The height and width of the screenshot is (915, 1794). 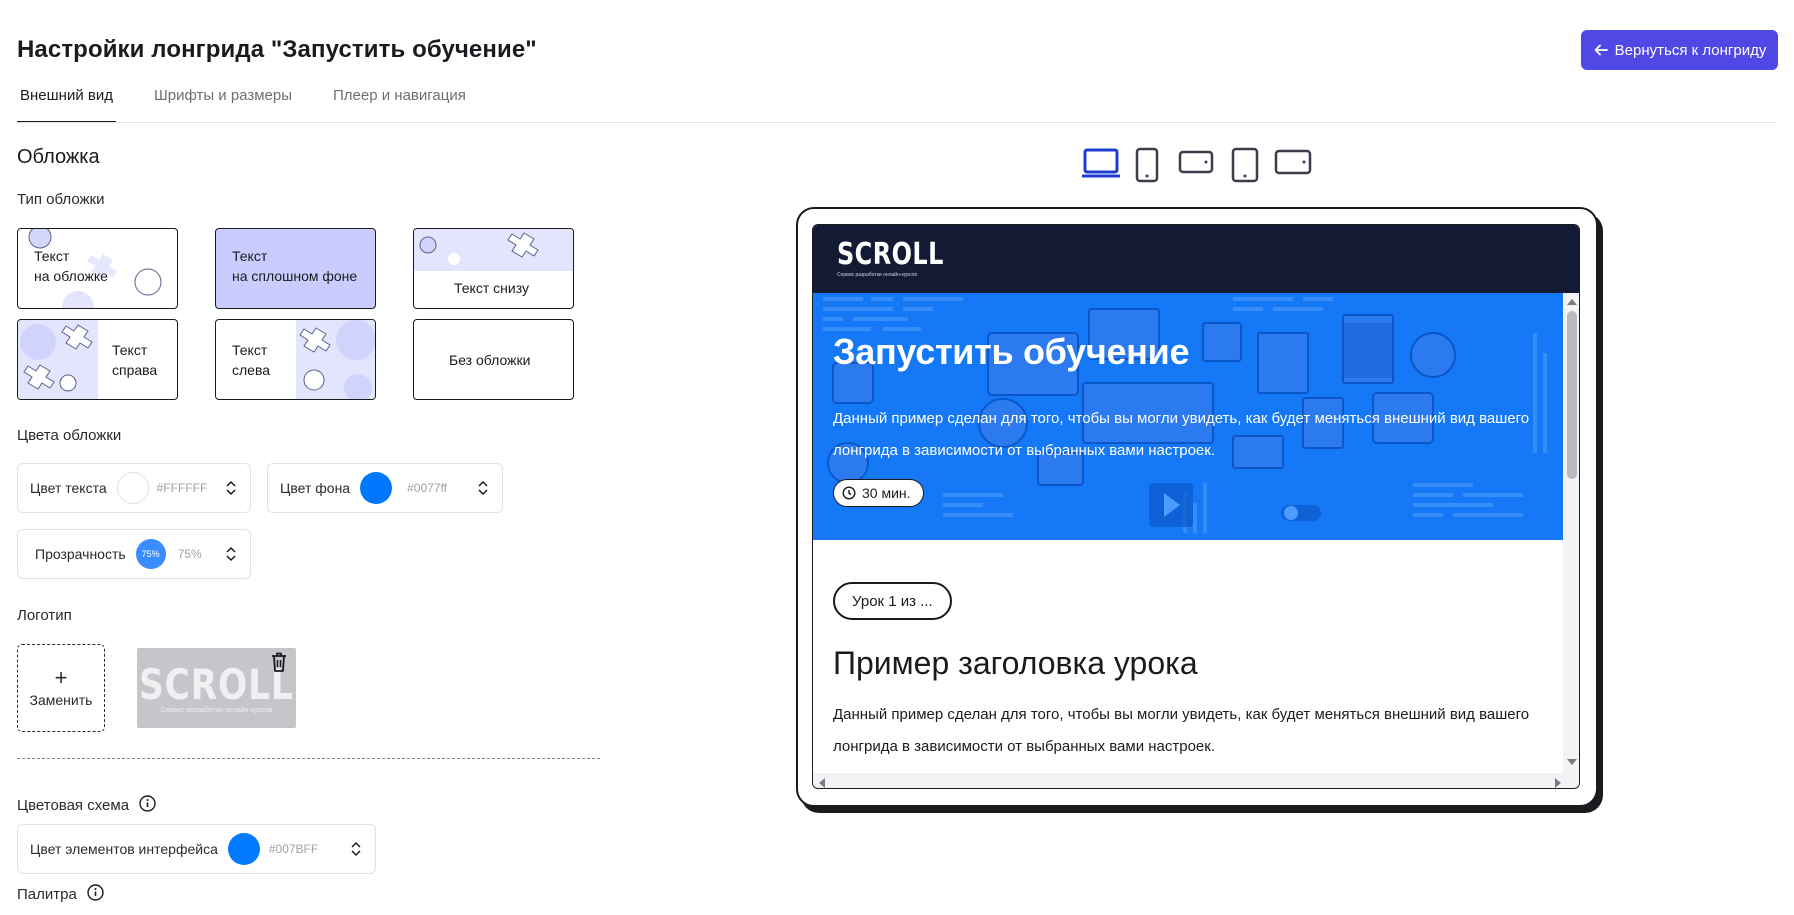 What do you see at coordinates (243, 849) in the screenshot?
I see `ui-color-swatch` at bounding box center [243, 849].